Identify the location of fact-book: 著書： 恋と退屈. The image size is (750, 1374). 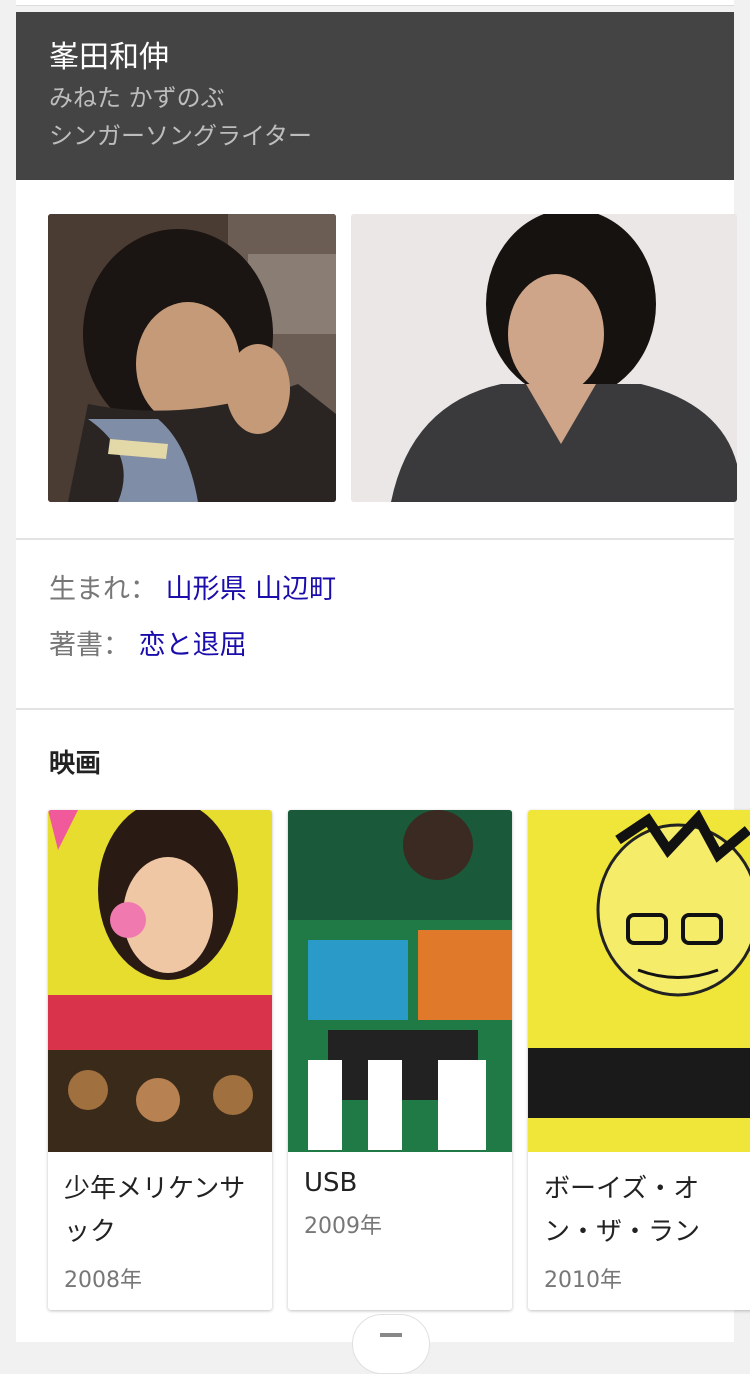
(148, 646).